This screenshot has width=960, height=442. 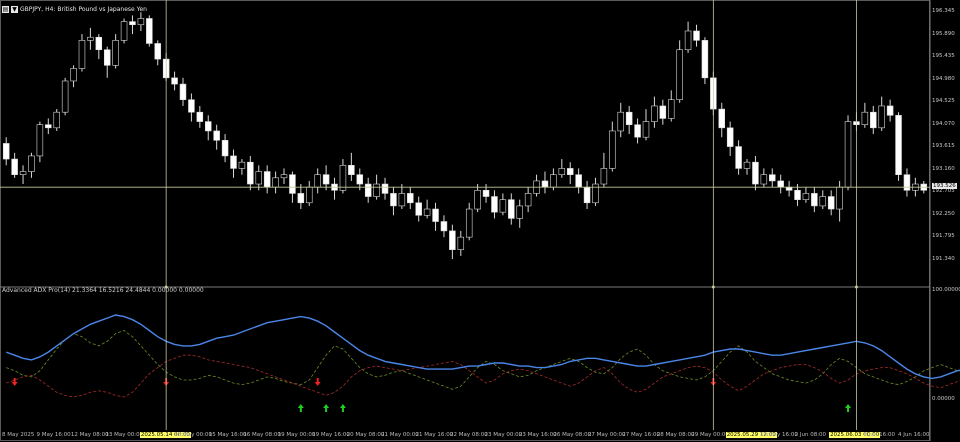 I want to click on time-label: 13 May 00:00, so click(x=124, y=435).